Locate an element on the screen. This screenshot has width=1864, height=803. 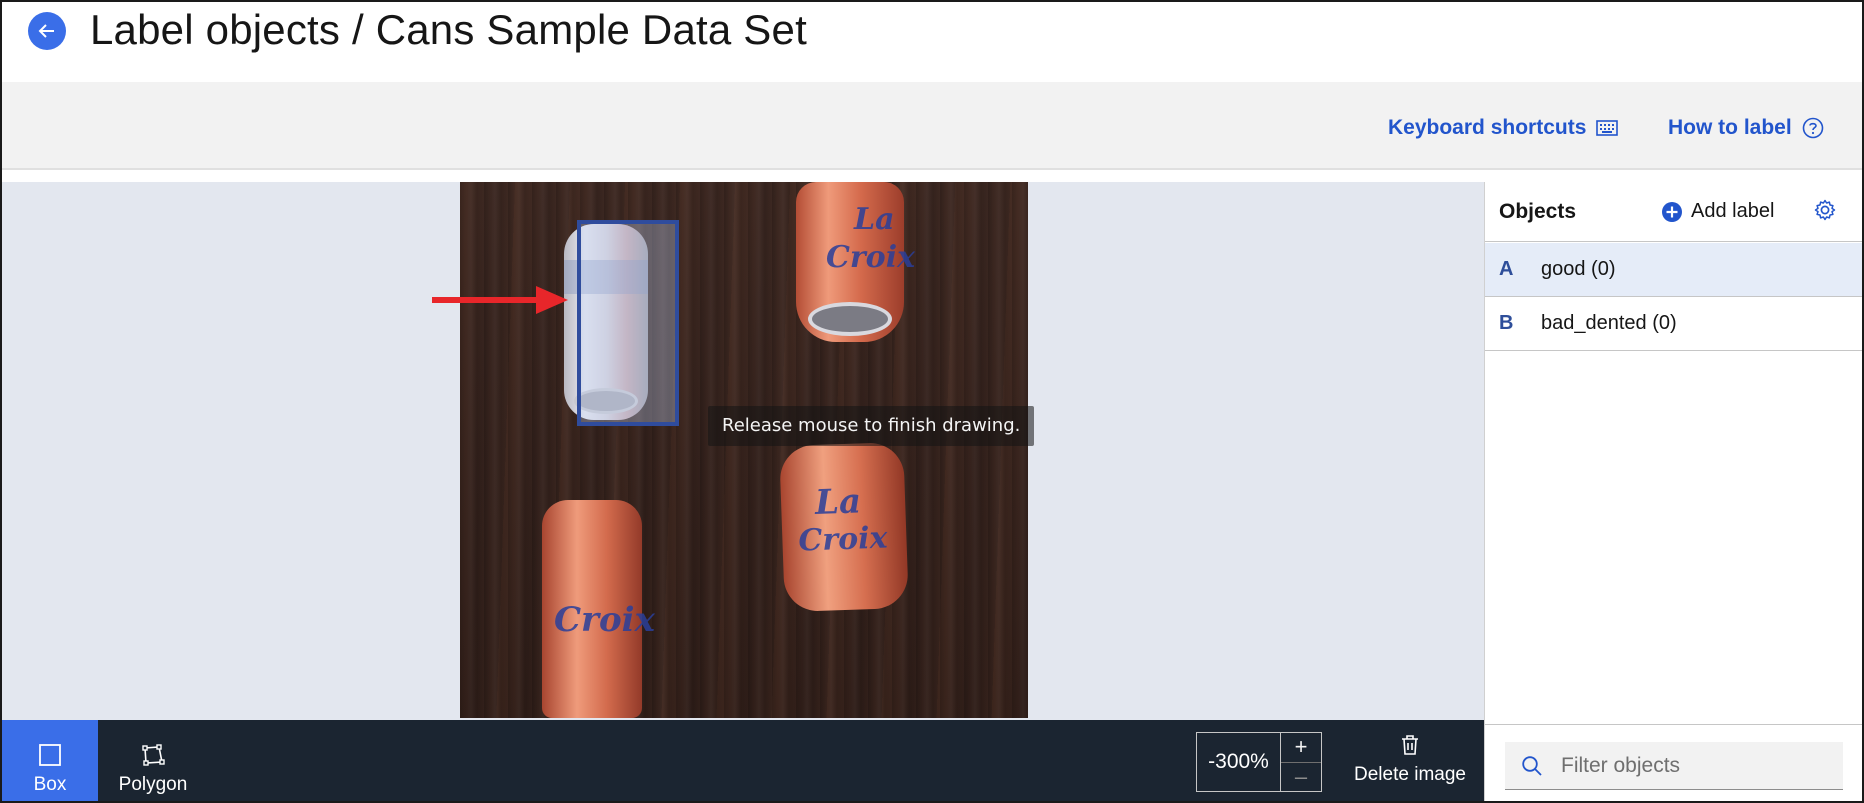
settings-button is located at coordinates (1825, 212).